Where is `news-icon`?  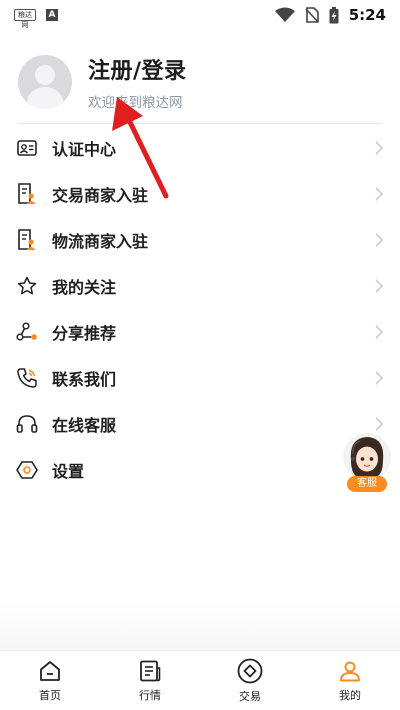
news-icon is located at coordinates (150, 670).